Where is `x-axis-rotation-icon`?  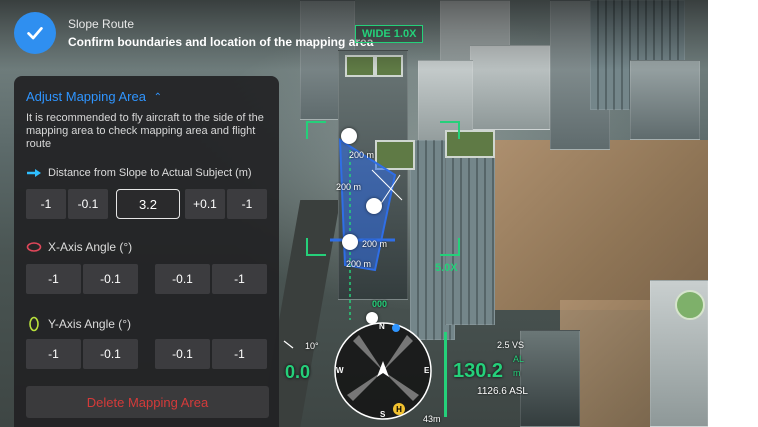 x-axis-rotation-icon is located at coordinates (34, 247).